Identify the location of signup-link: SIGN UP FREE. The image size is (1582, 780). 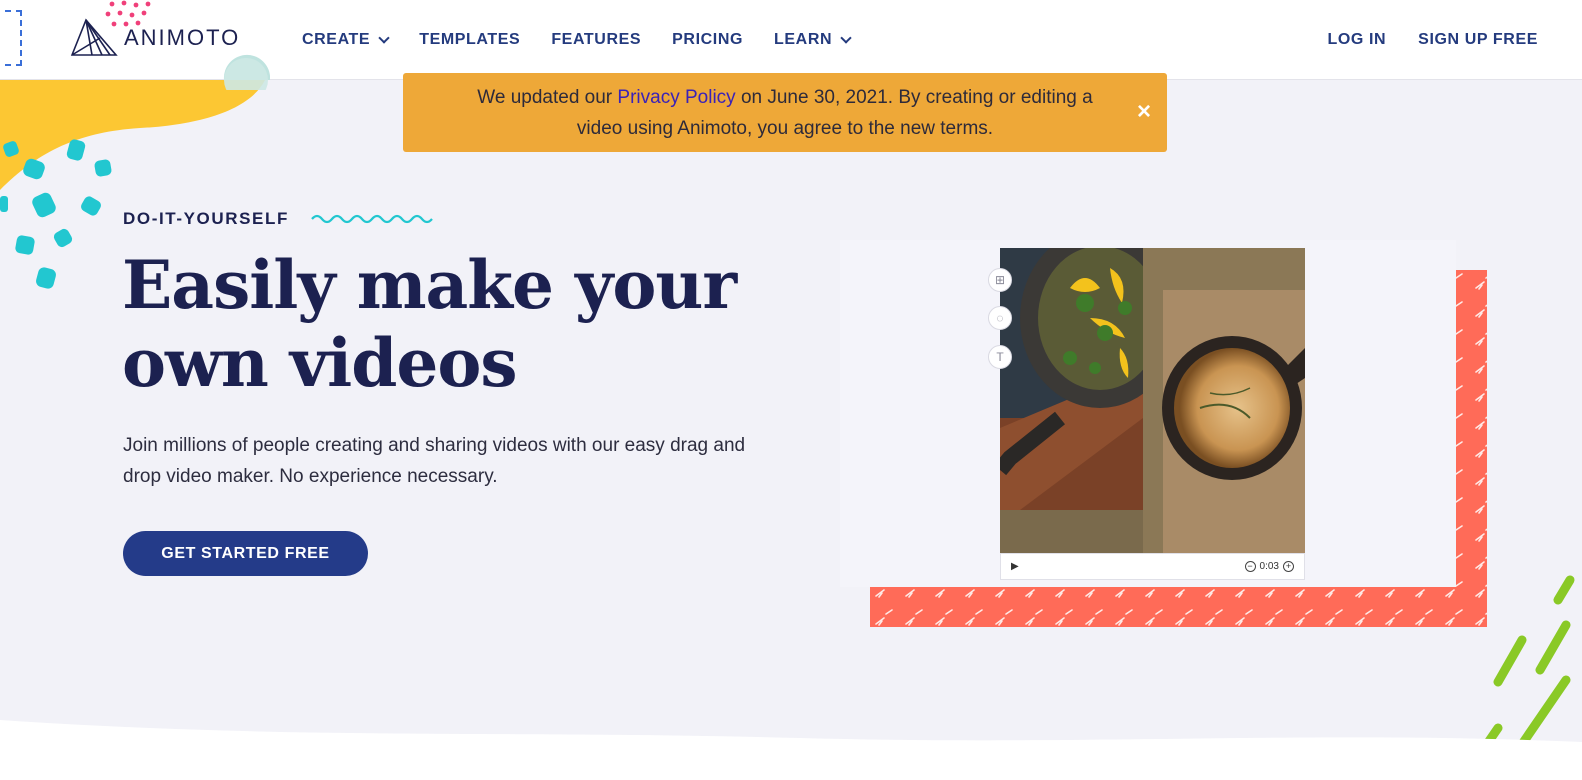
(1478, 40).